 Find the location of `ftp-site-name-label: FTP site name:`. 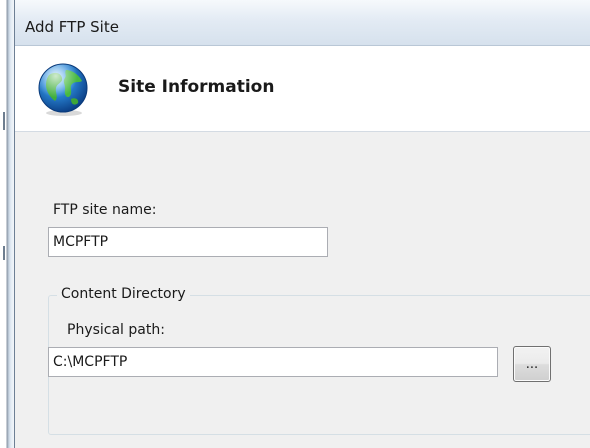

ftp-site-name-label: FTP site name: is located at coordinates (105, 210).